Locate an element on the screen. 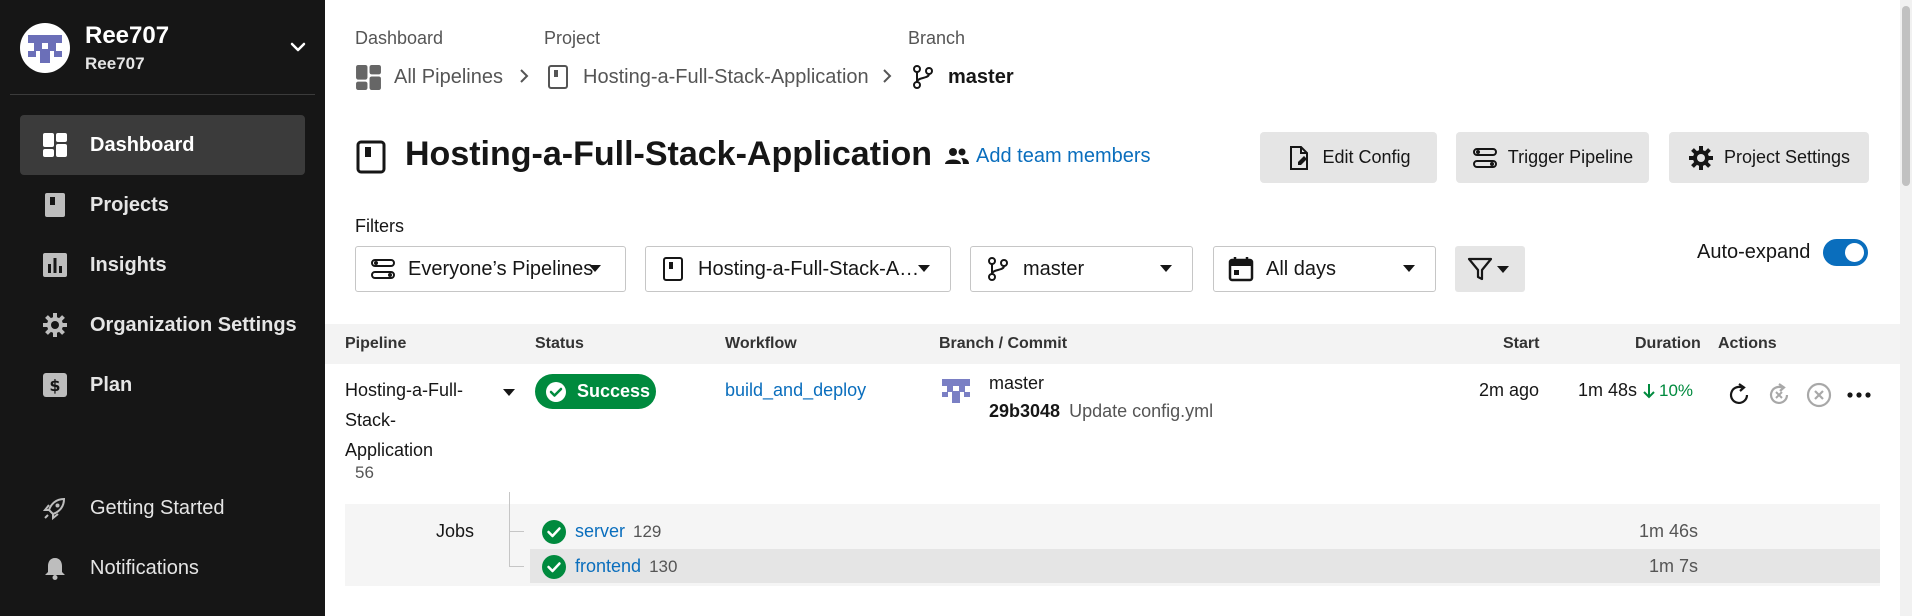 This screenshot has width=1912, height=616. filters-label: Filters is located at coordinates (379, 226).